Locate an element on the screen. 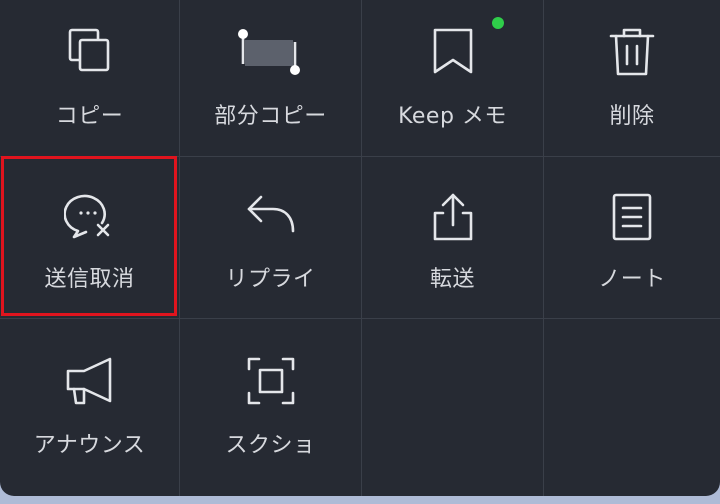 The height and width of the screenshot is (504, 720). announce-button: アナウンス is located at coordinates (90, 407).